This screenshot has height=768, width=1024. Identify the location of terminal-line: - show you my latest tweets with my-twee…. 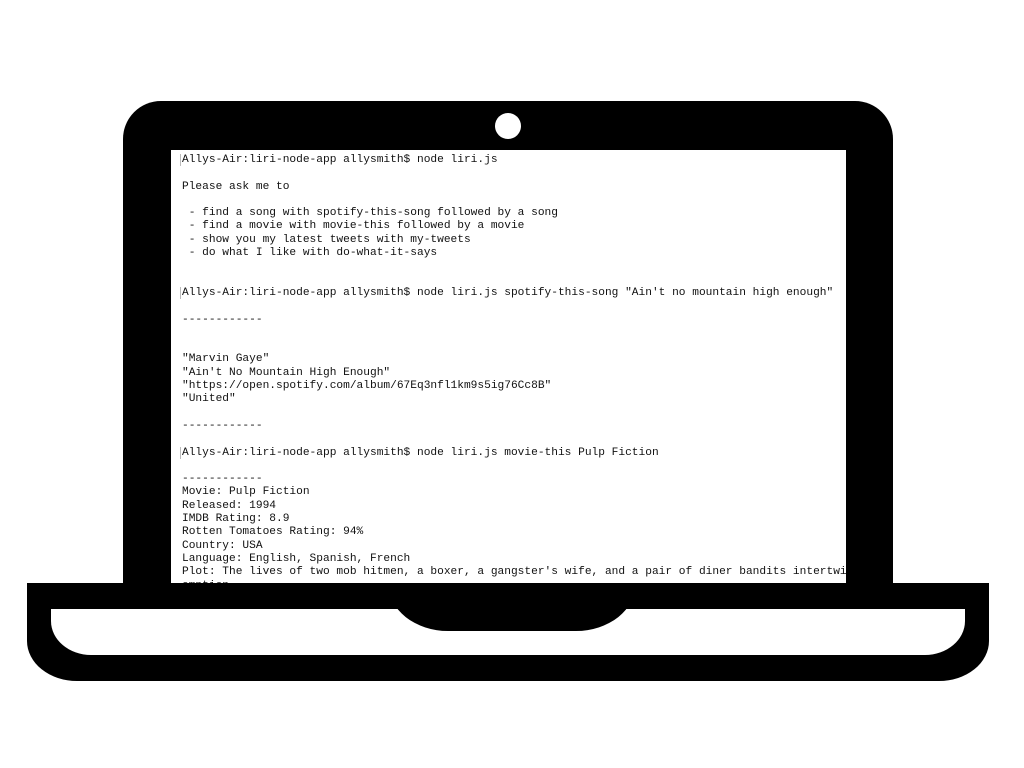
(326, 239).